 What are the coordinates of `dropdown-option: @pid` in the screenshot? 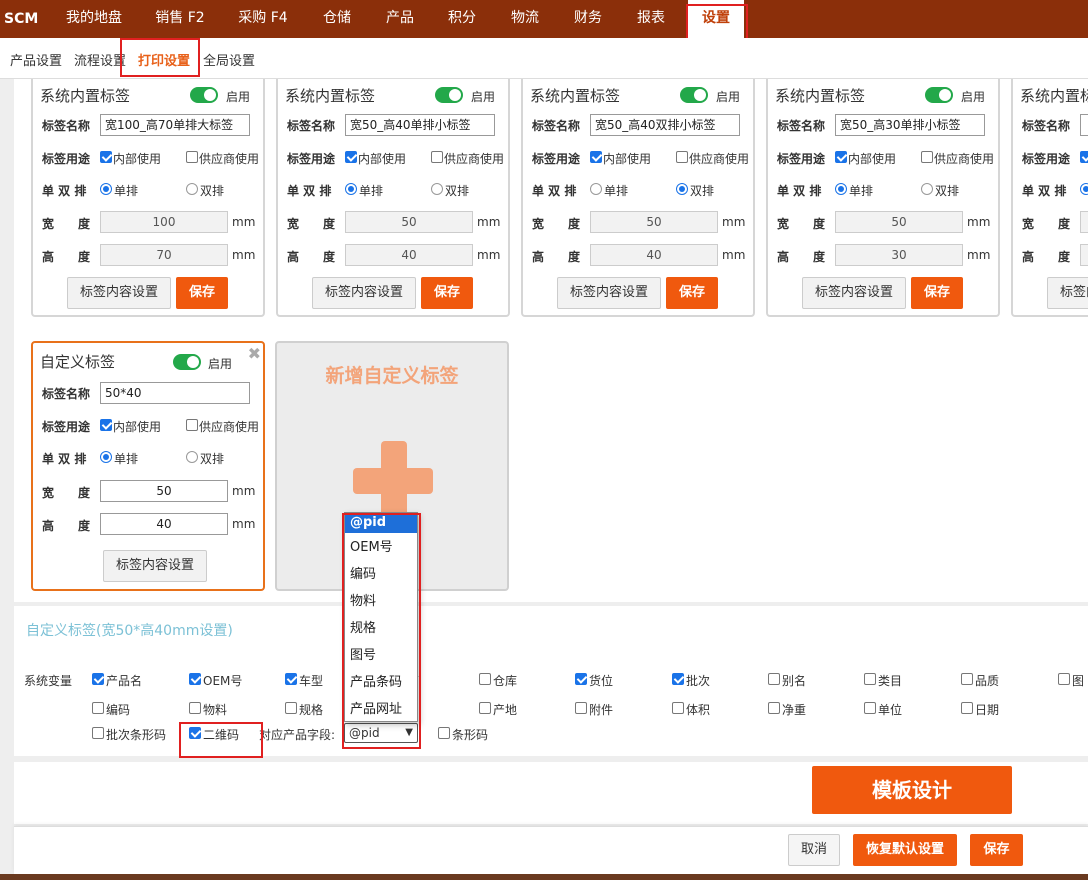 It's located at (381, 523).